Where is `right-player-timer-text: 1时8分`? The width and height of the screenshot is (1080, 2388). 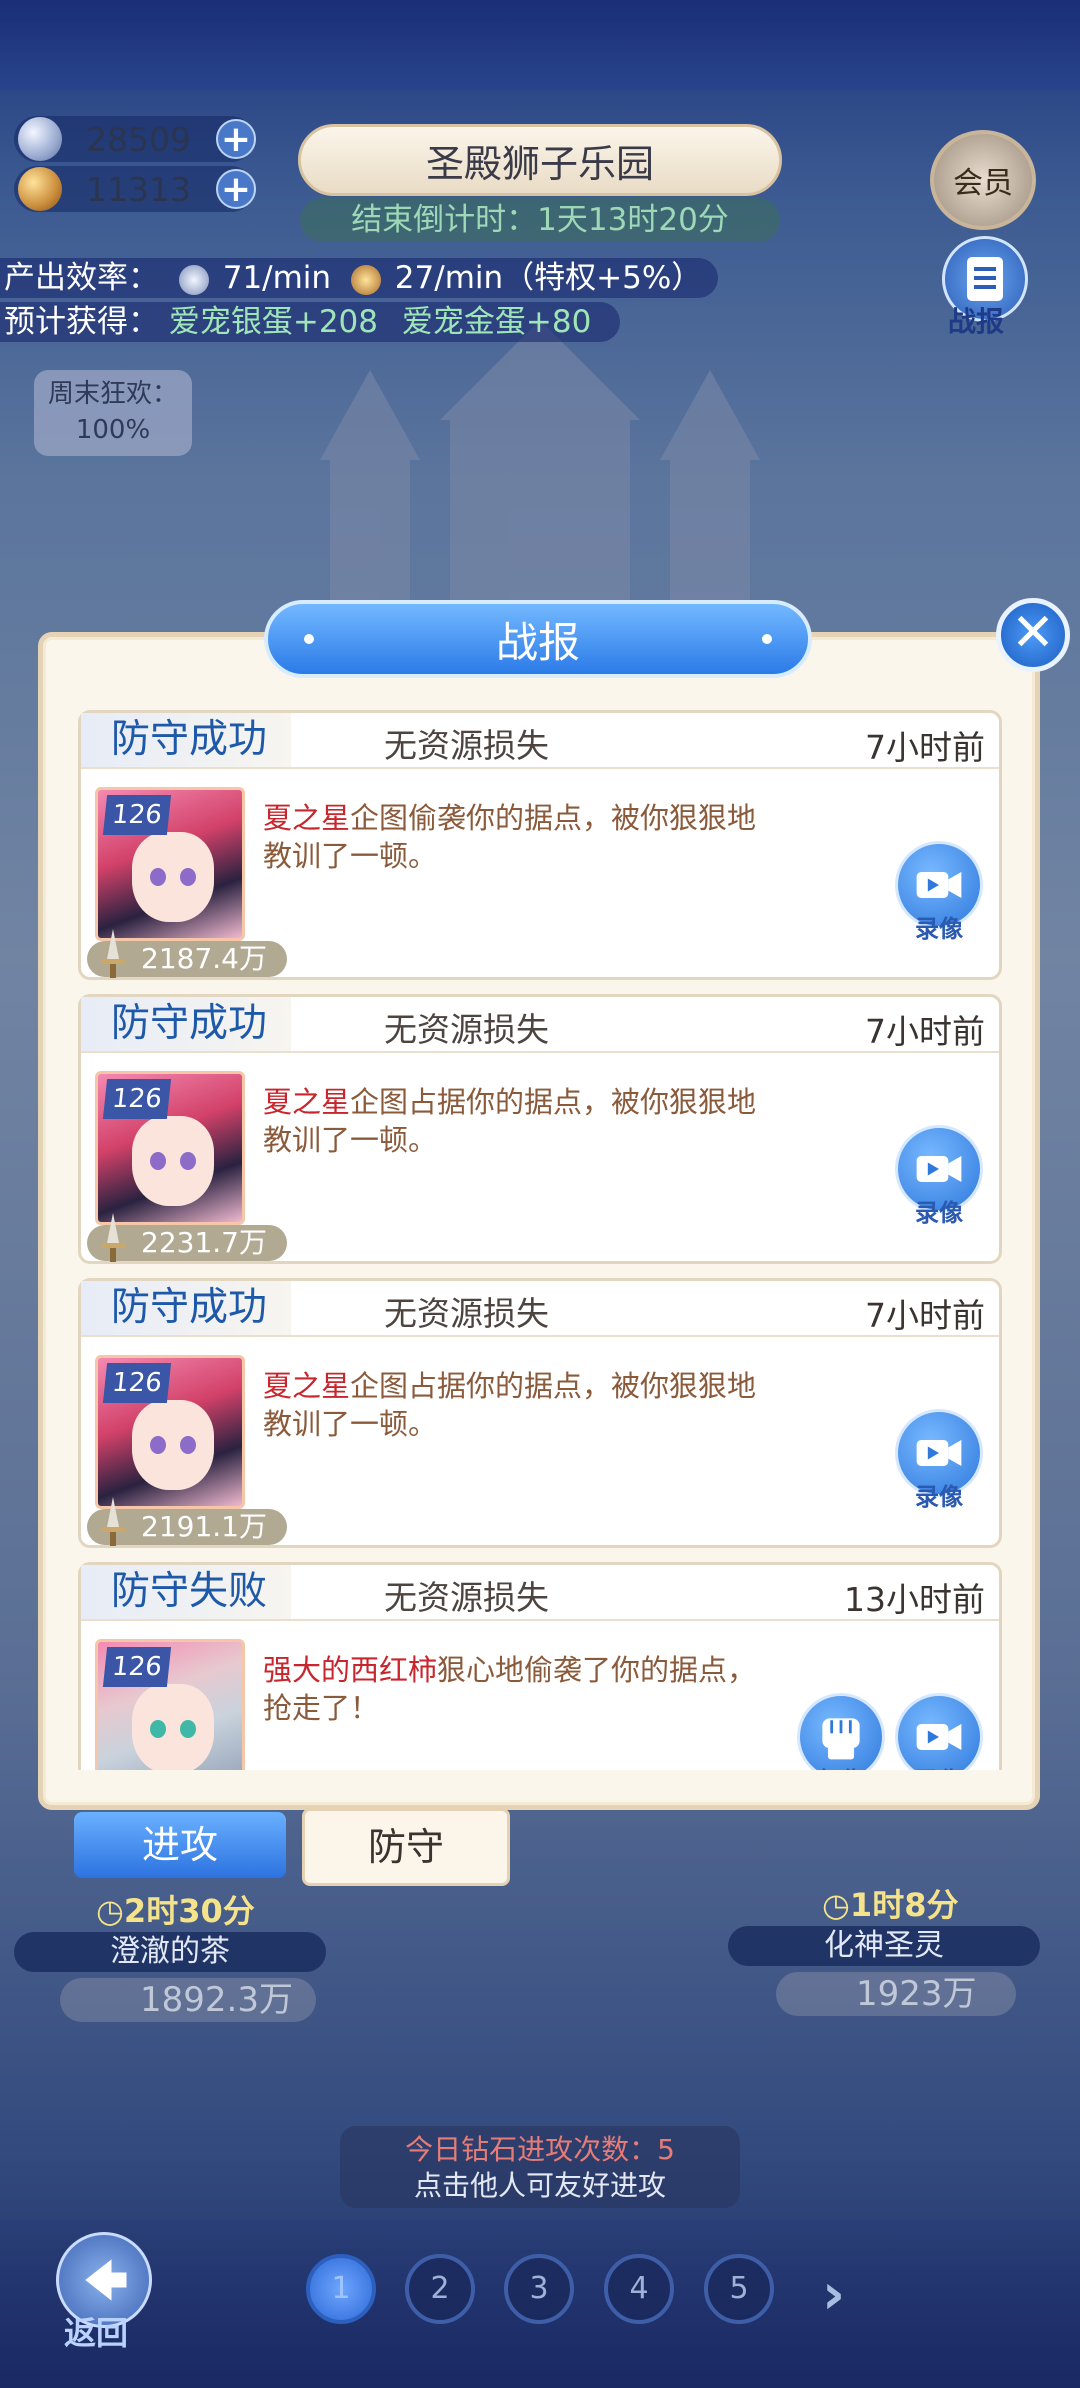
right-player-timer-text: 1时8分 is located at coordinates (904, 1905).